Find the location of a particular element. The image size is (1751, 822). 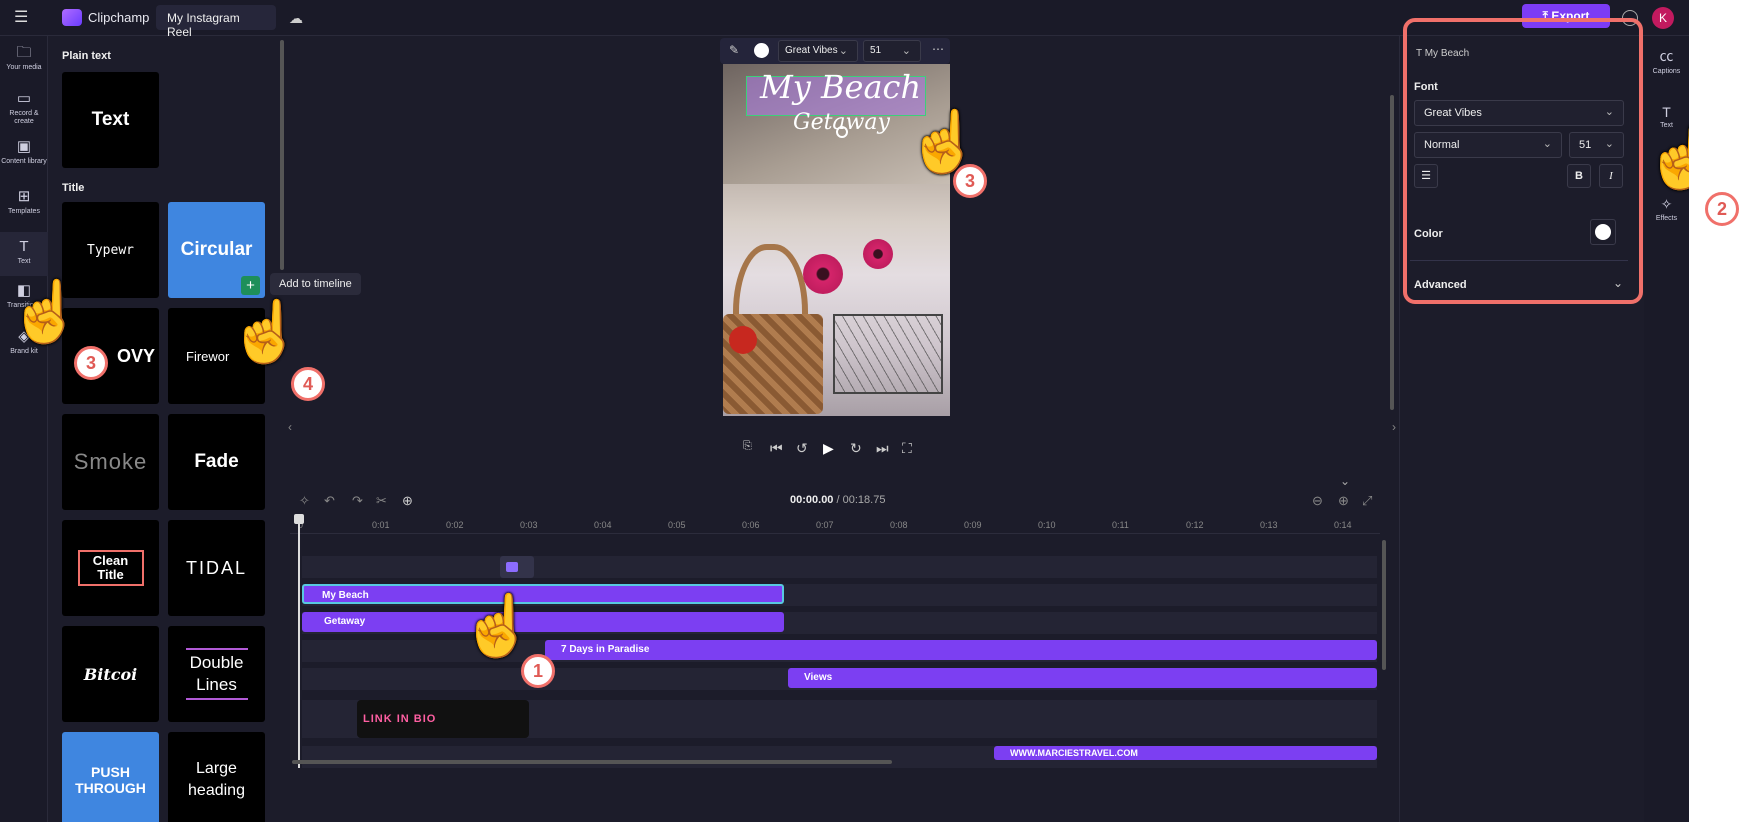

double-lines-label: Double Lines is located at coordinates (216, 674).